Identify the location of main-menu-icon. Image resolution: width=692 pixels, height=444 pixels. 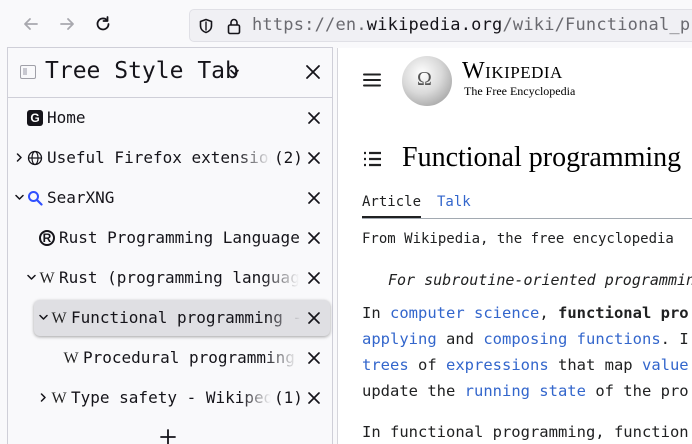
(372, 80).